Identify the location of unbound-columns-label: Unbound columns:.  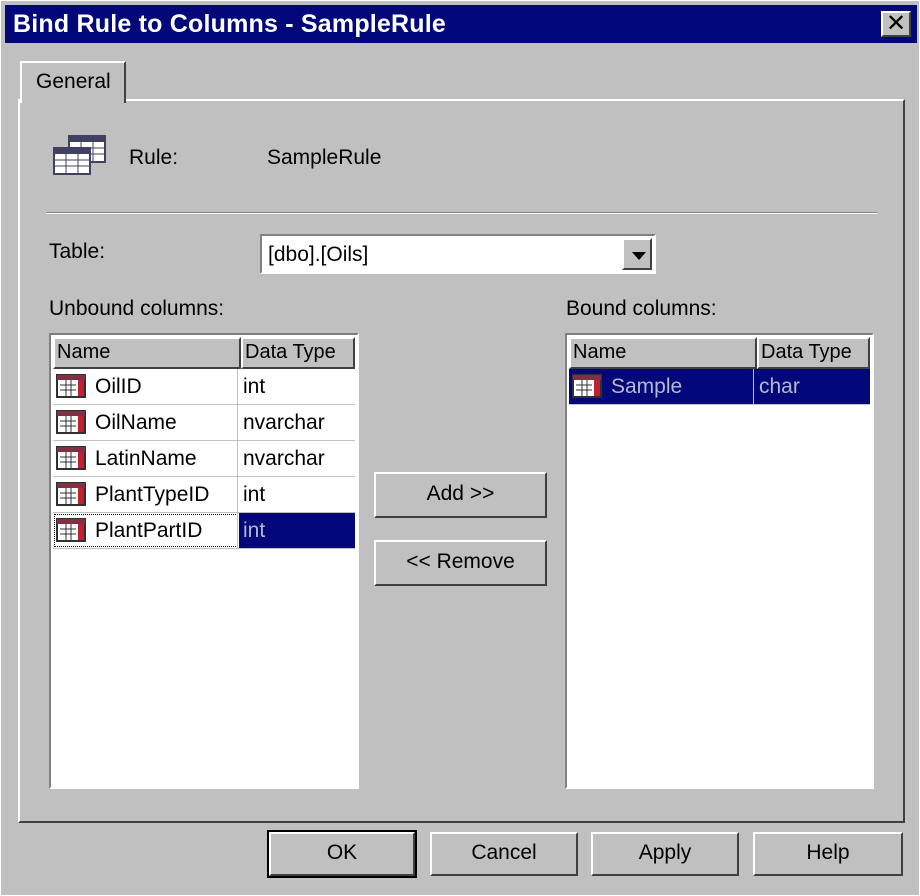
(137, 308).